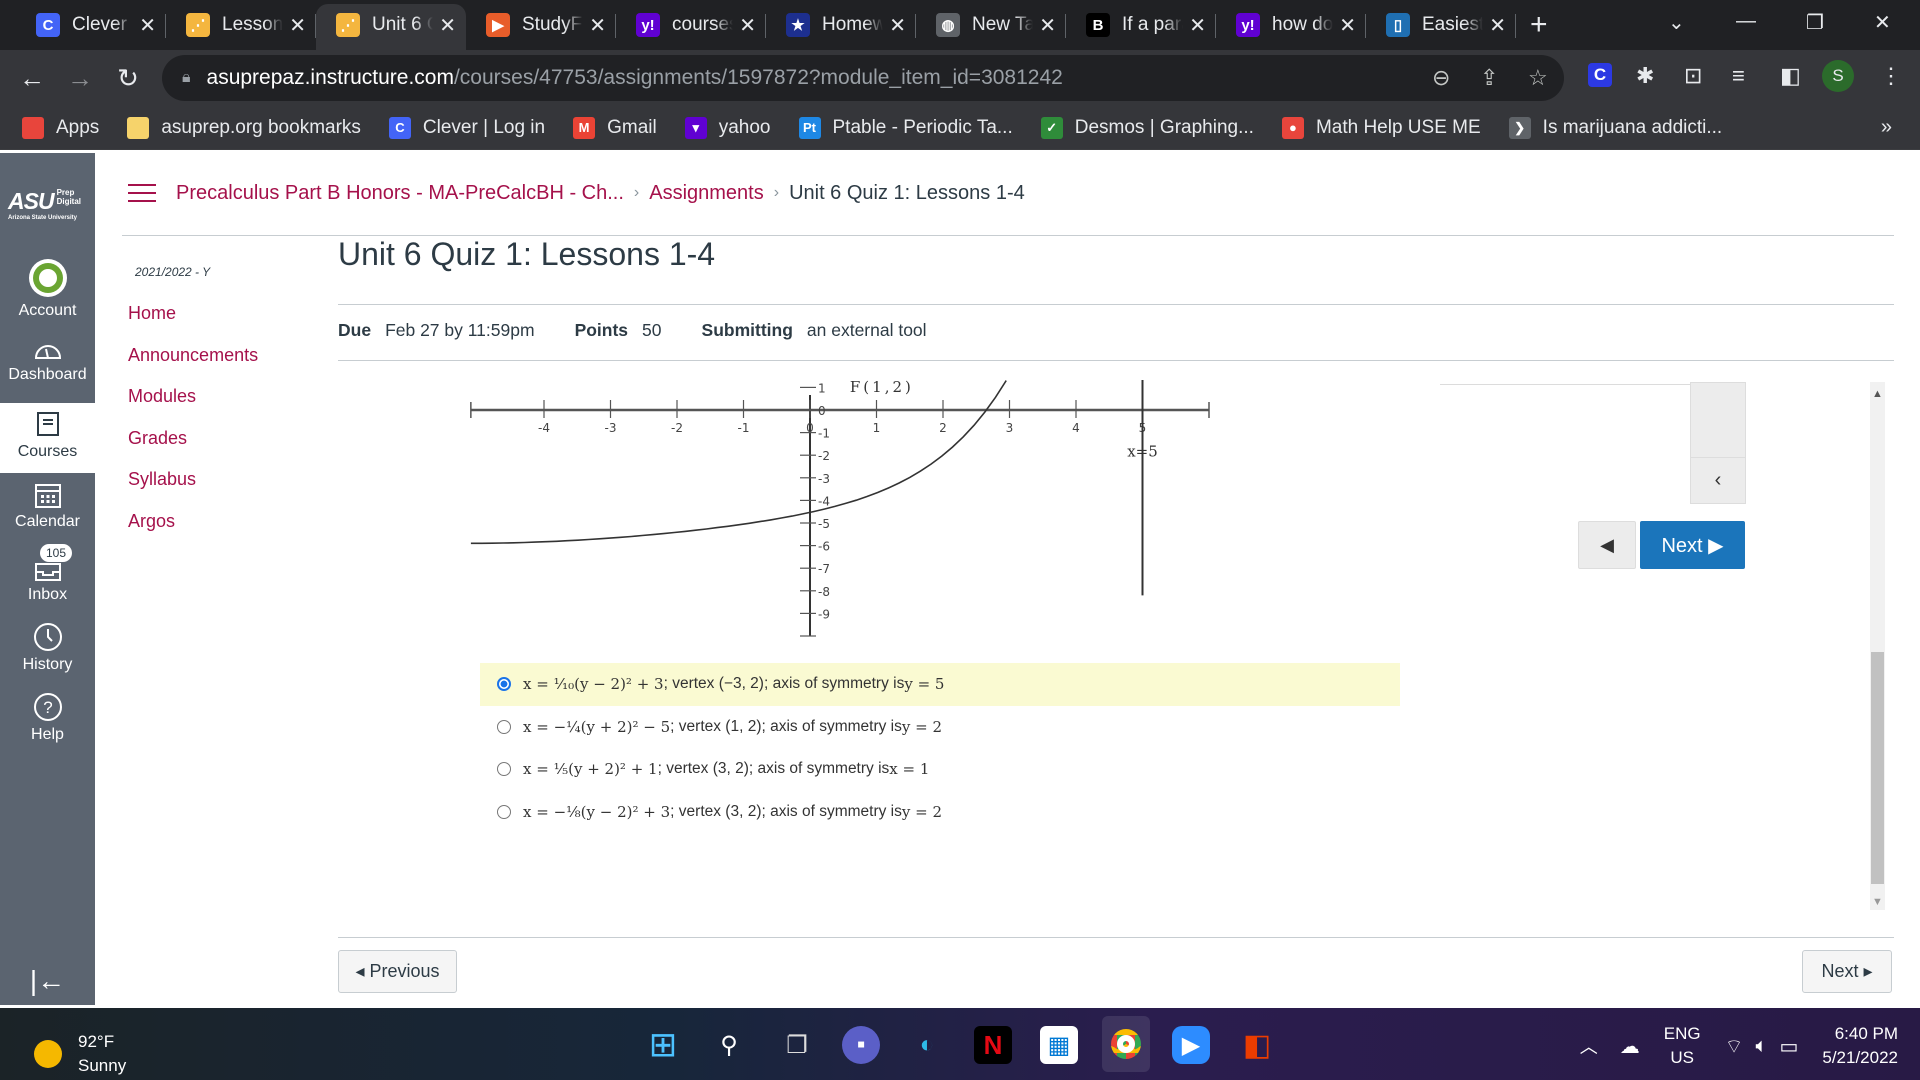 Image resolution: width=1920 pixels, height=1080 pixels. Describe the element at coordinates (1141, 25) in the screenshot. I see `browser-tab: B If a parabola ✕` at that location.